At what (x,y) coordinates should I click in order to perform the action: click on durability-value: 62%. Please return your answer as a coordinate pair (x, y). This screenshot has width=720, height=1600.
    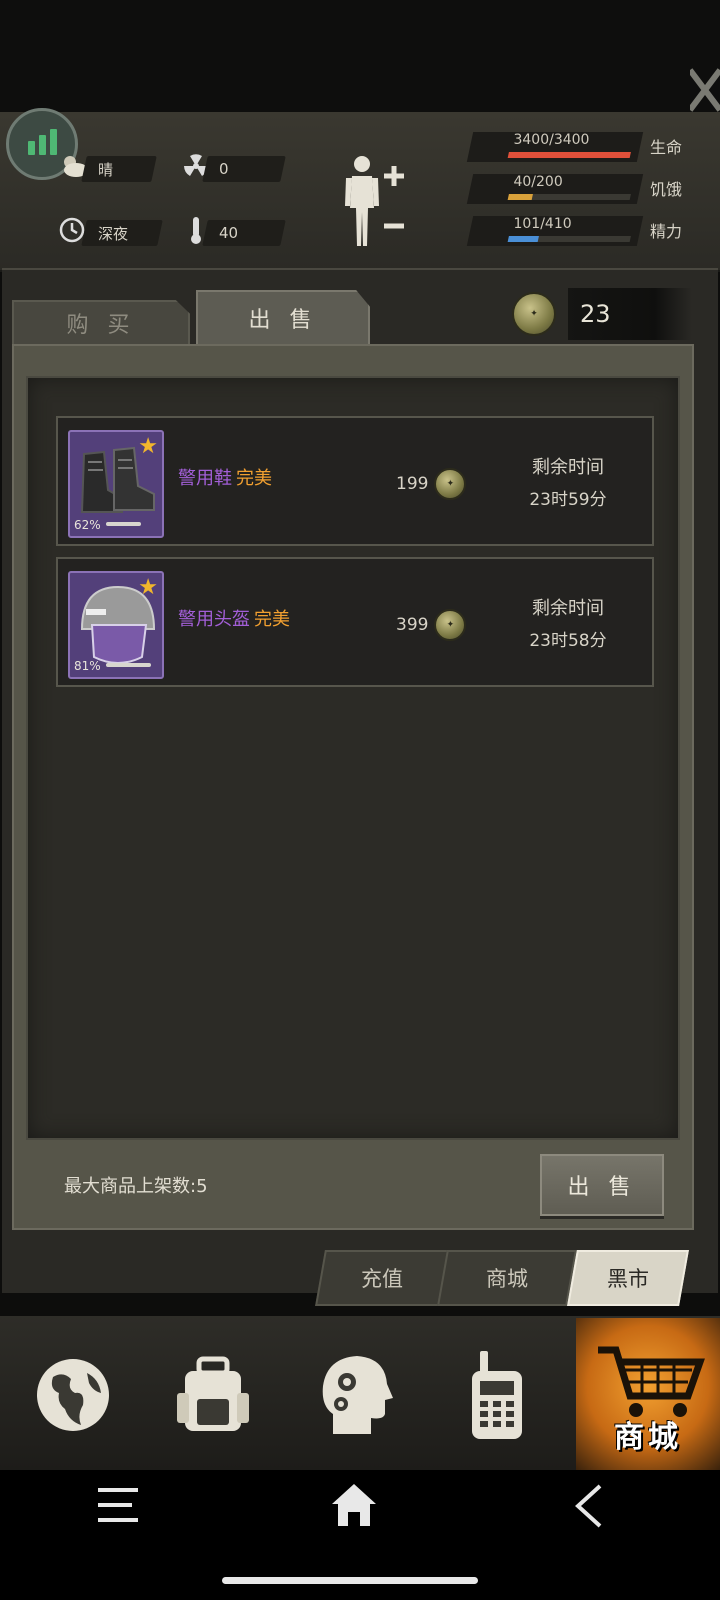
    Looking at the image, I should click on (87, 525).